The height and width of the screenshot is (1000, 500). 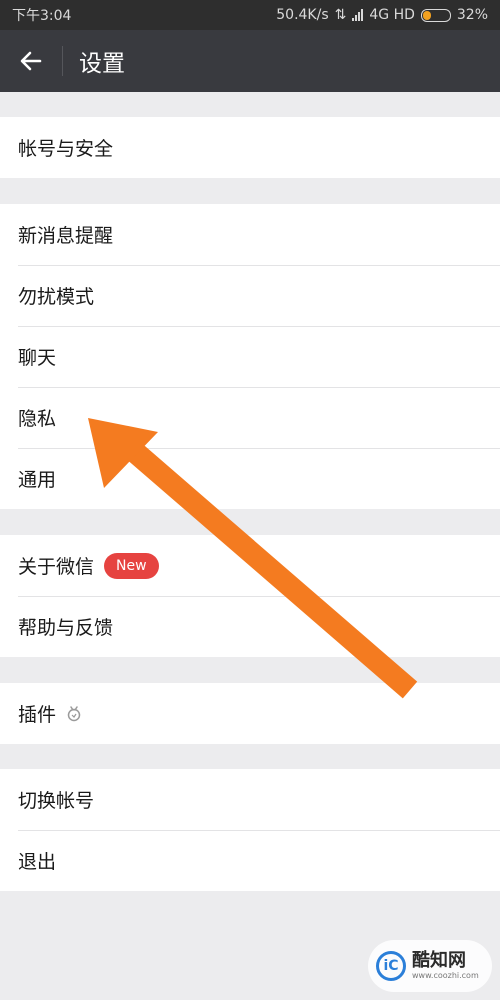 I want to click on watermark-logo: iC, so click(x=391, y=966).